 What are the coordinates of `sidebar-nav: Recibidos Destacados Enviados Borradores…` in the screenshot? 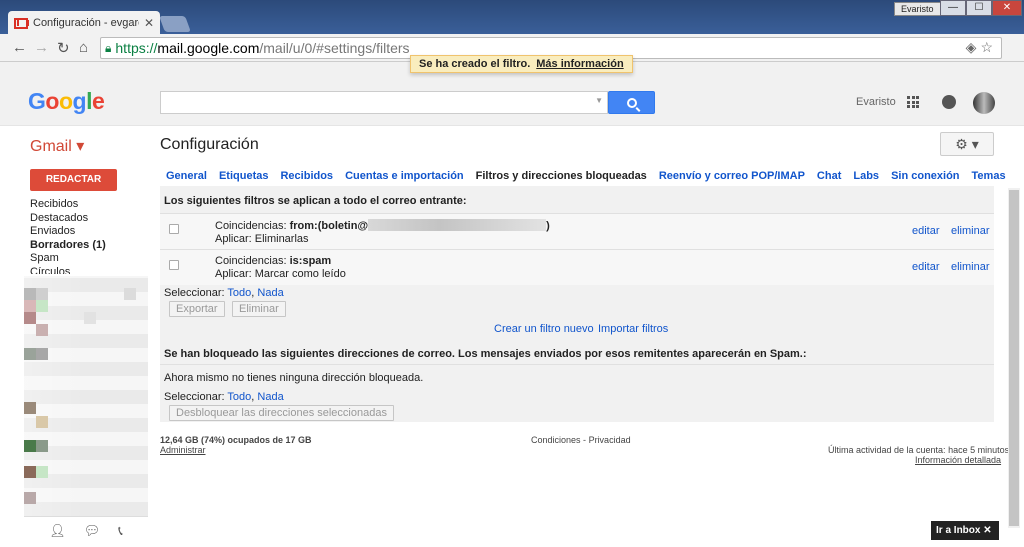 It's located at (90, 236).